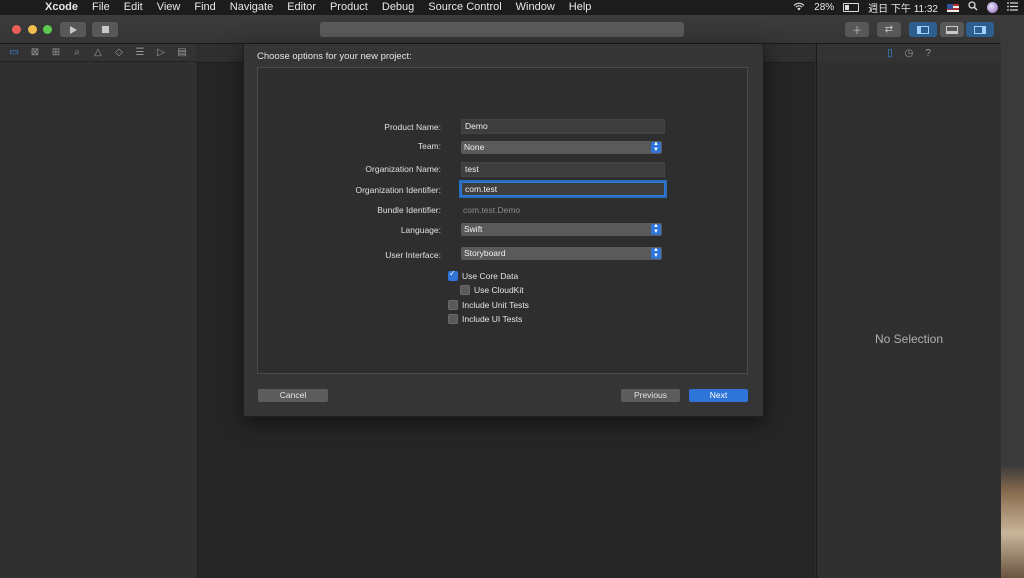  What do you see at coordinates (928, 53) in the screenshot?
I see `quick-help-question-icon: ?` at bounding box center [928, 53].